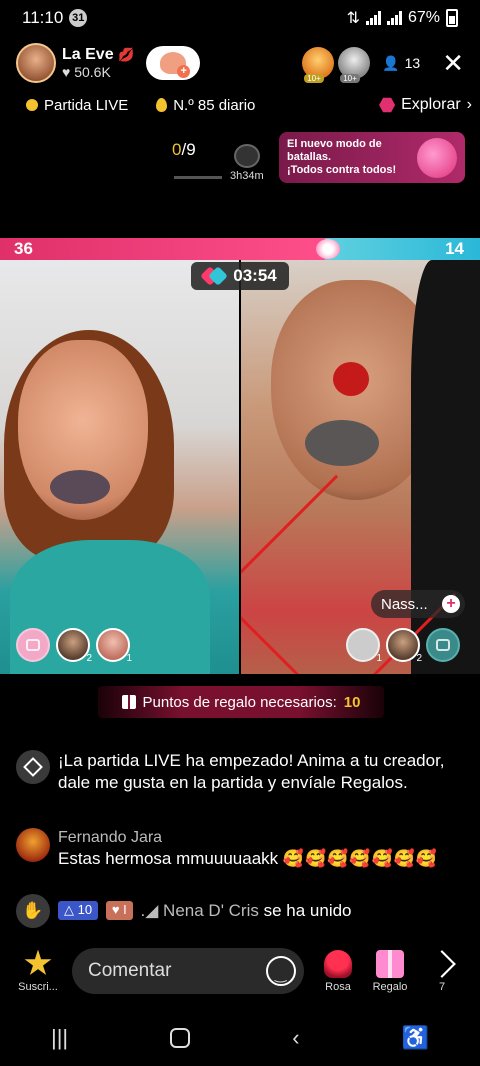  Describe the element at coordinates (469, 104) in the screenshot. I see `chevron-right-icon: ›` at that location.